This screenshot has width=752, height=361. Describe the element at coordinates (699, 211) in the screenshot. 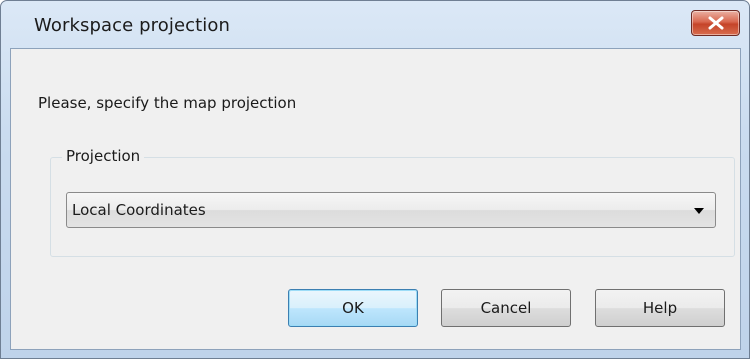

I see `chevron-down-icon` at that location.